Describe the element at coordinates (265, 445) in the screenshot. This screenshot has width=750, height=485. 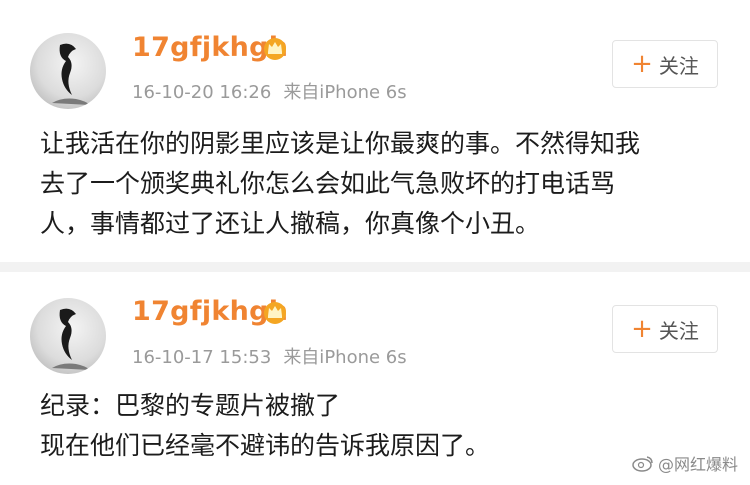
I see `post-text-line: 现在他们已经毫不避讳的告诉我原因了。` at that location.